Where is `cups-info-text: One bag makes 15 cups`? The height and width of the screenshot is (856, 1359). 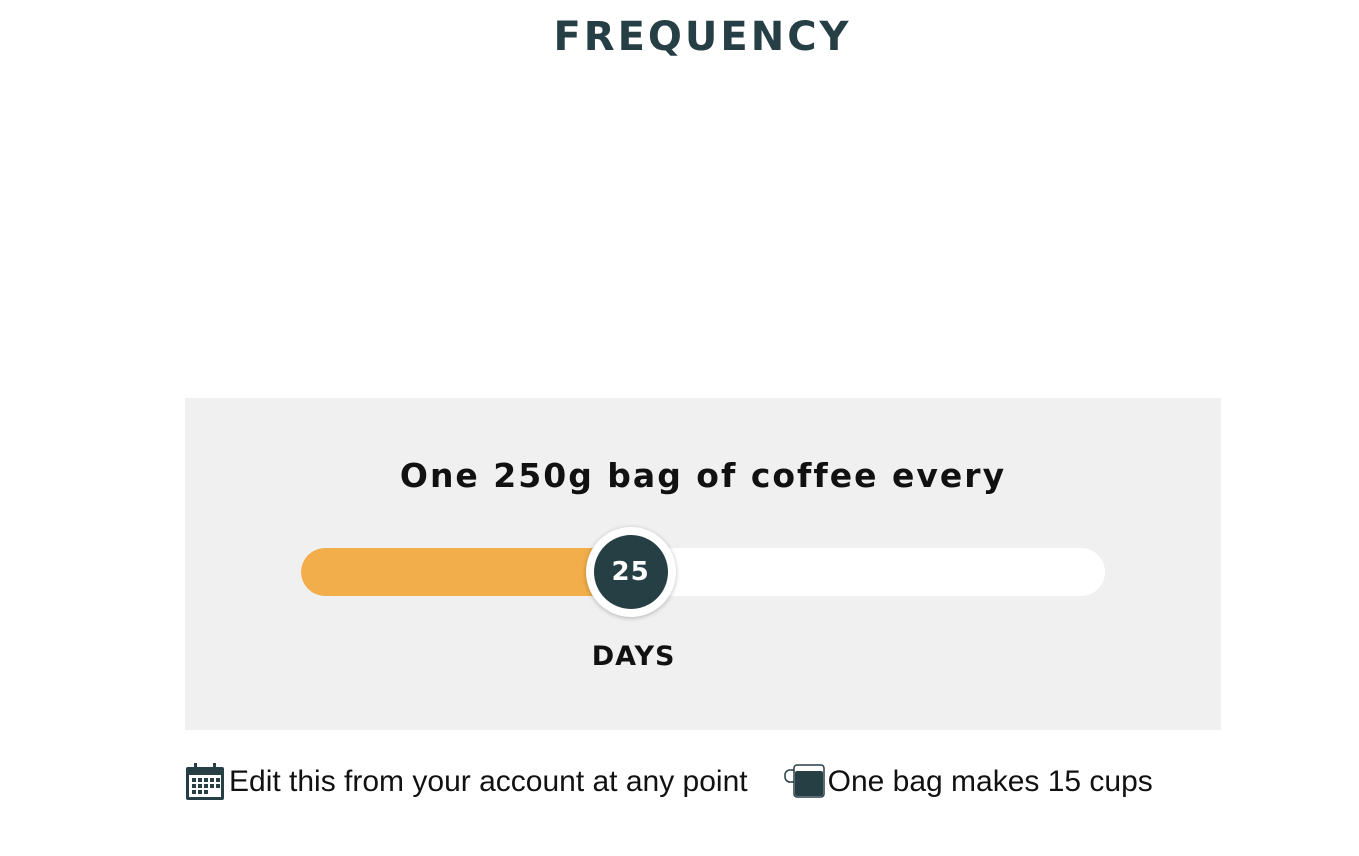 cups-info-text: One bag makes 15 cups is located at coordinates (990, 781).